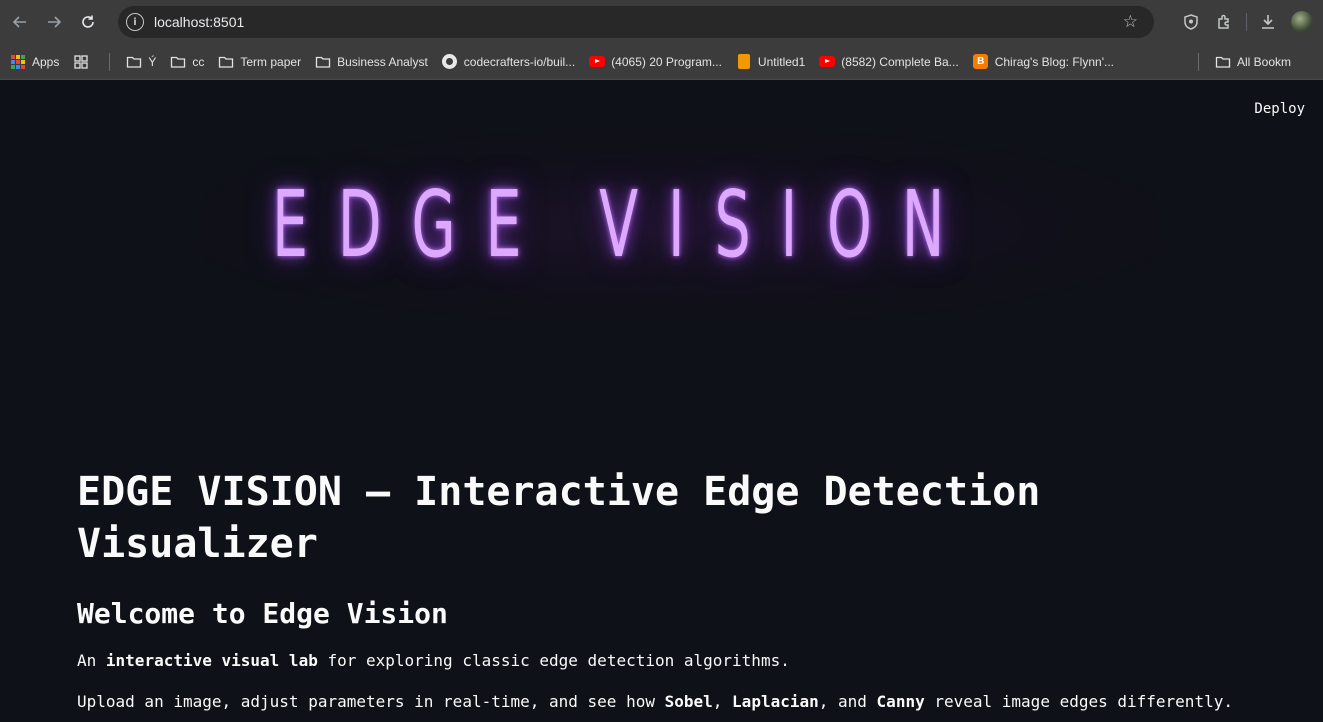 Image resolution: width=1323 pixels, height=722 pixels. I want to click on shield-icon, so click(1191, 22).